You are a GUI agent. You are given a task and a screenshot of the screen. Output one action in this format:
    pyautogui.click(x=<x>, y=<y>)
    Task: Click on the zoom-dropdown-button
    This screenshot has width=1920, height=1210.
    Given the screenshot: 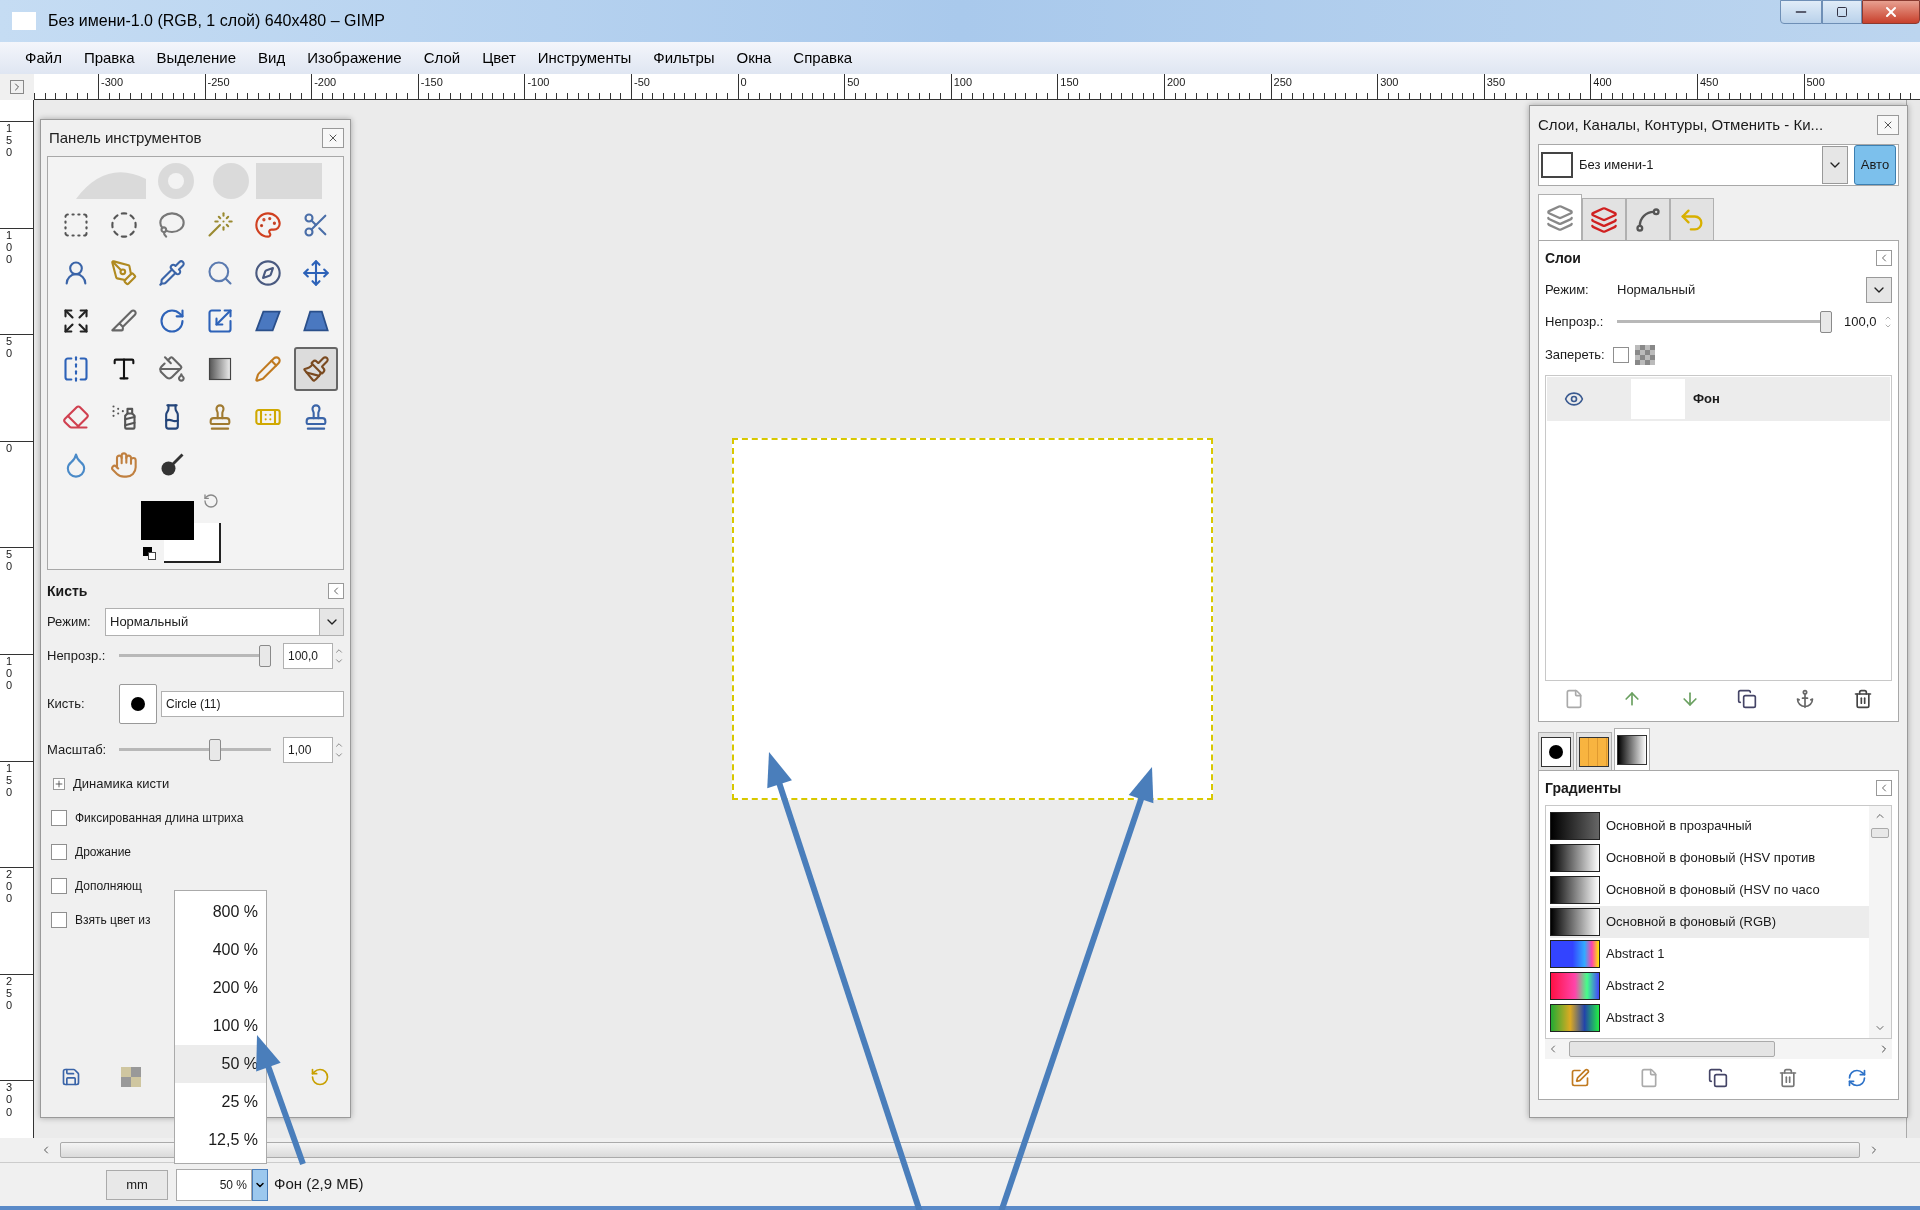 What is the action you would take?
    pyautogui.click(x=260, y=1184)
    